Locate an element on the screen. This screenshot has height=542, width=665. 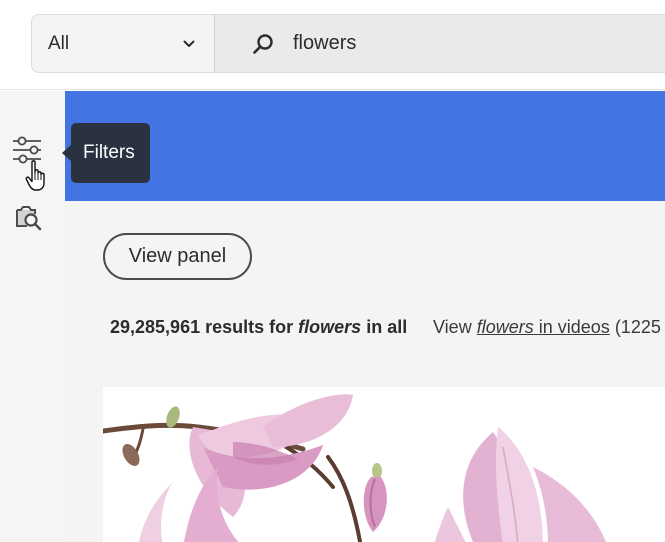
view-videos-count: (1225 is located at coordinates (637, 327).